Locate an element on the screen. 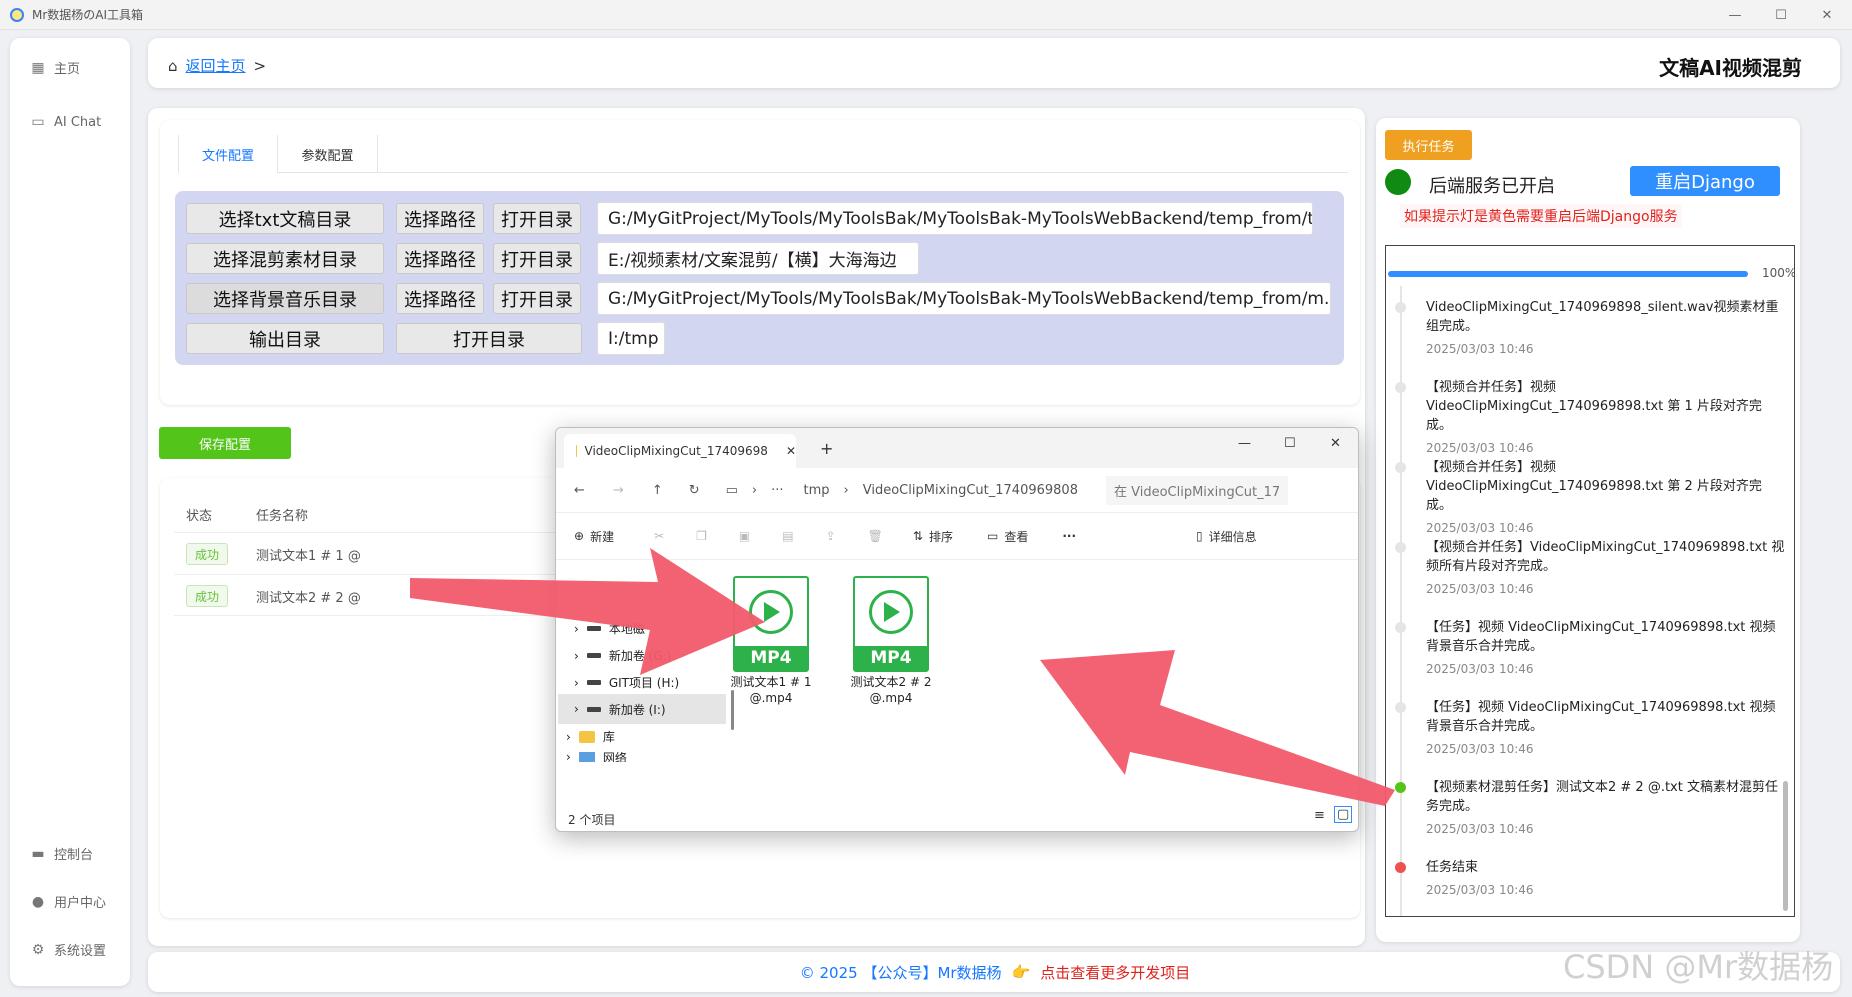  refresh-icon: ↻ is located at coordinates (694, 490).